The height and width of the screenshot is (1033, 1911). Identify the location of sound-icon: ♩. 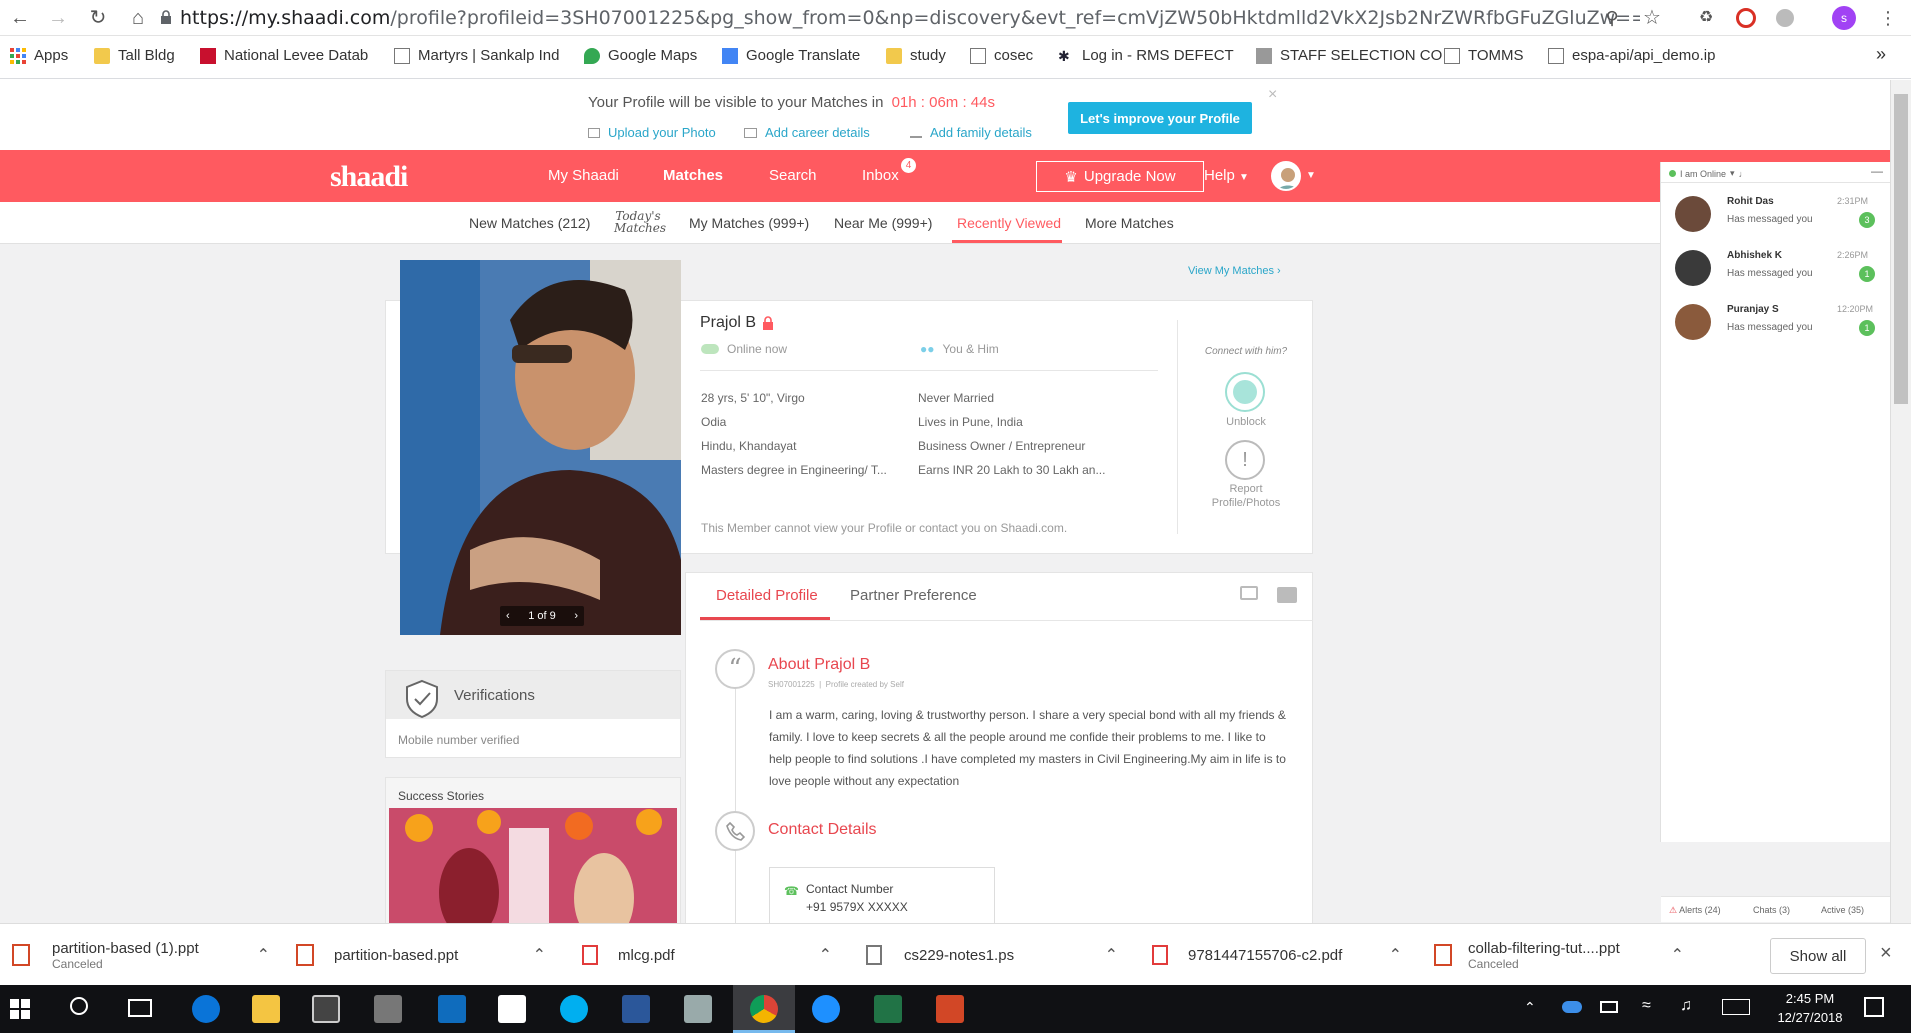
(1743, 174).